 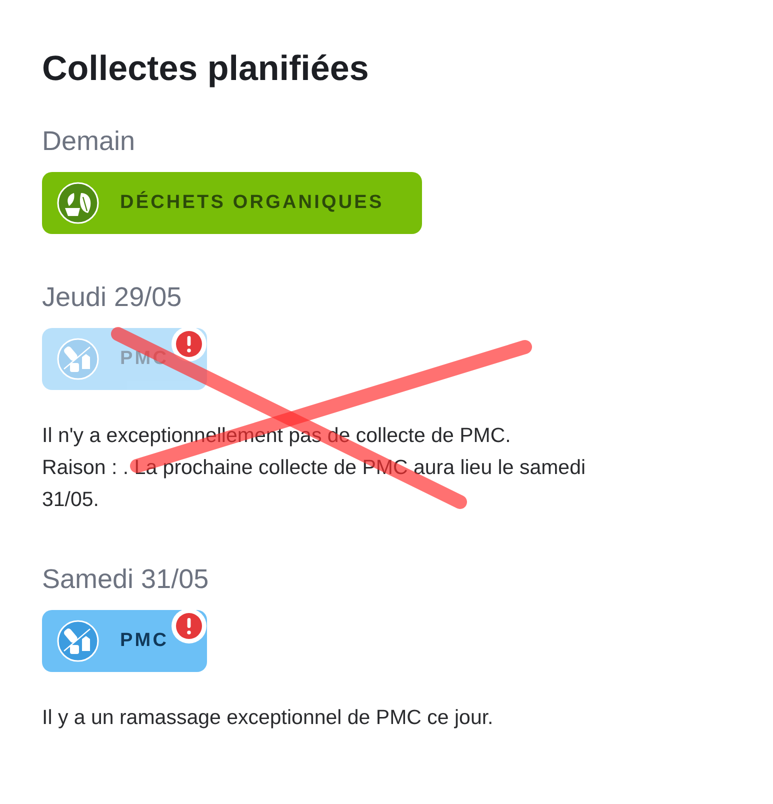 I want to click on date-heading: Samedi 31/05, so click(x=125, y=579).